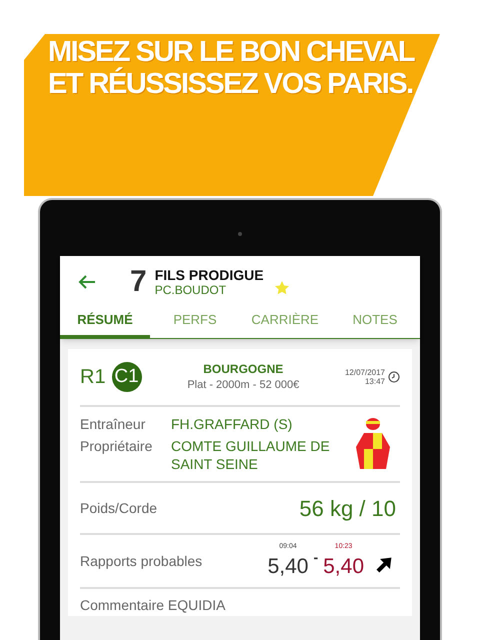  What do you see at coordinates (240, 234) in the screenshot?
I see `camera-icon` at bounding box center [240, 234].